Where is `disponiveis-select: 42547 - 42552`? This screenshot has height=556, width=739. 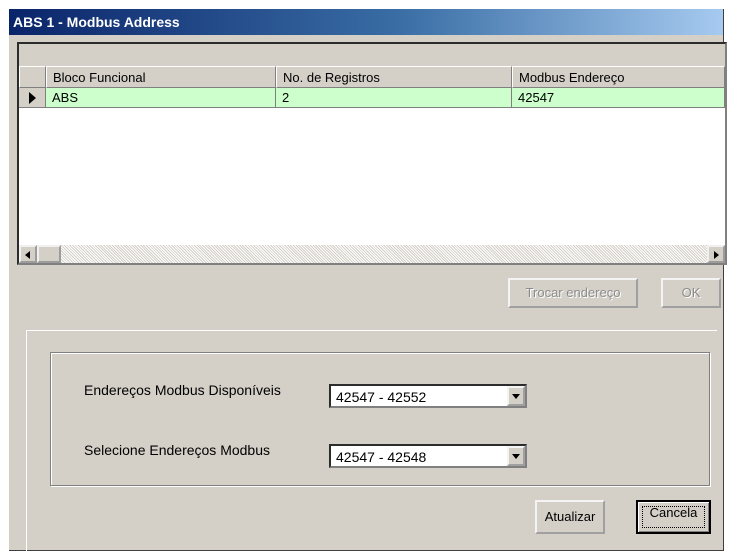 disponiveis-select: 42547 - 42552 is located at coordinates (428, 396).